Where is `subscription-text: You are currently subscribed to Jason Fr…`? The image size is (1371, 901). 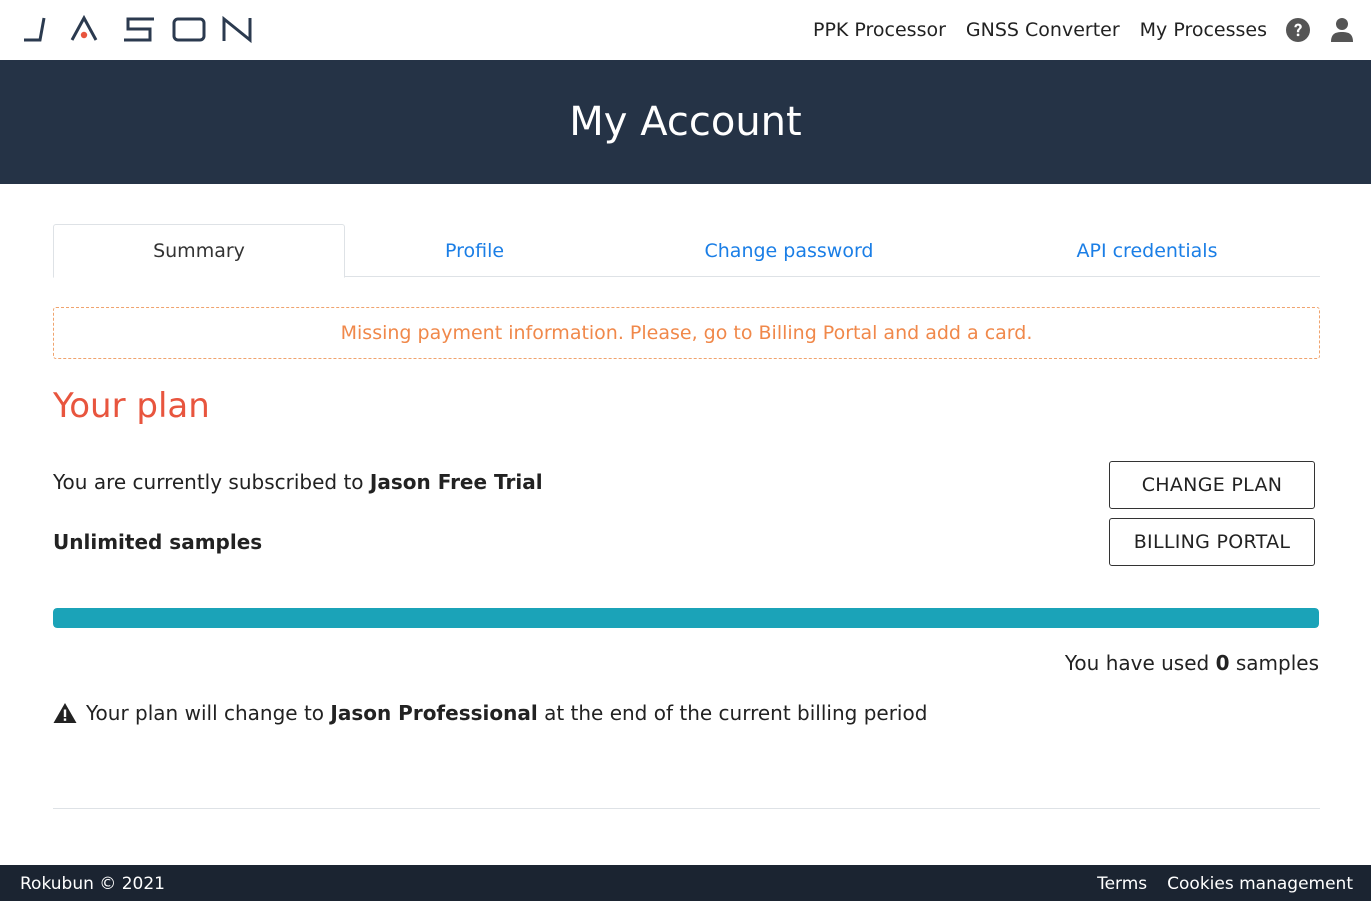
subscription-text: You are currently subscribed to Jason Fr… is located at coordinates (298, 482).